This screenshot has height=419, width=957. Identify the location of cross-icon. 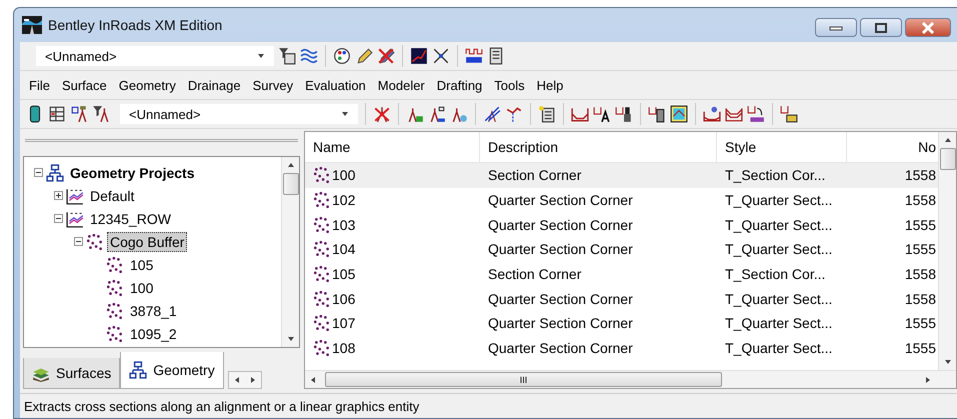
(441, 56).